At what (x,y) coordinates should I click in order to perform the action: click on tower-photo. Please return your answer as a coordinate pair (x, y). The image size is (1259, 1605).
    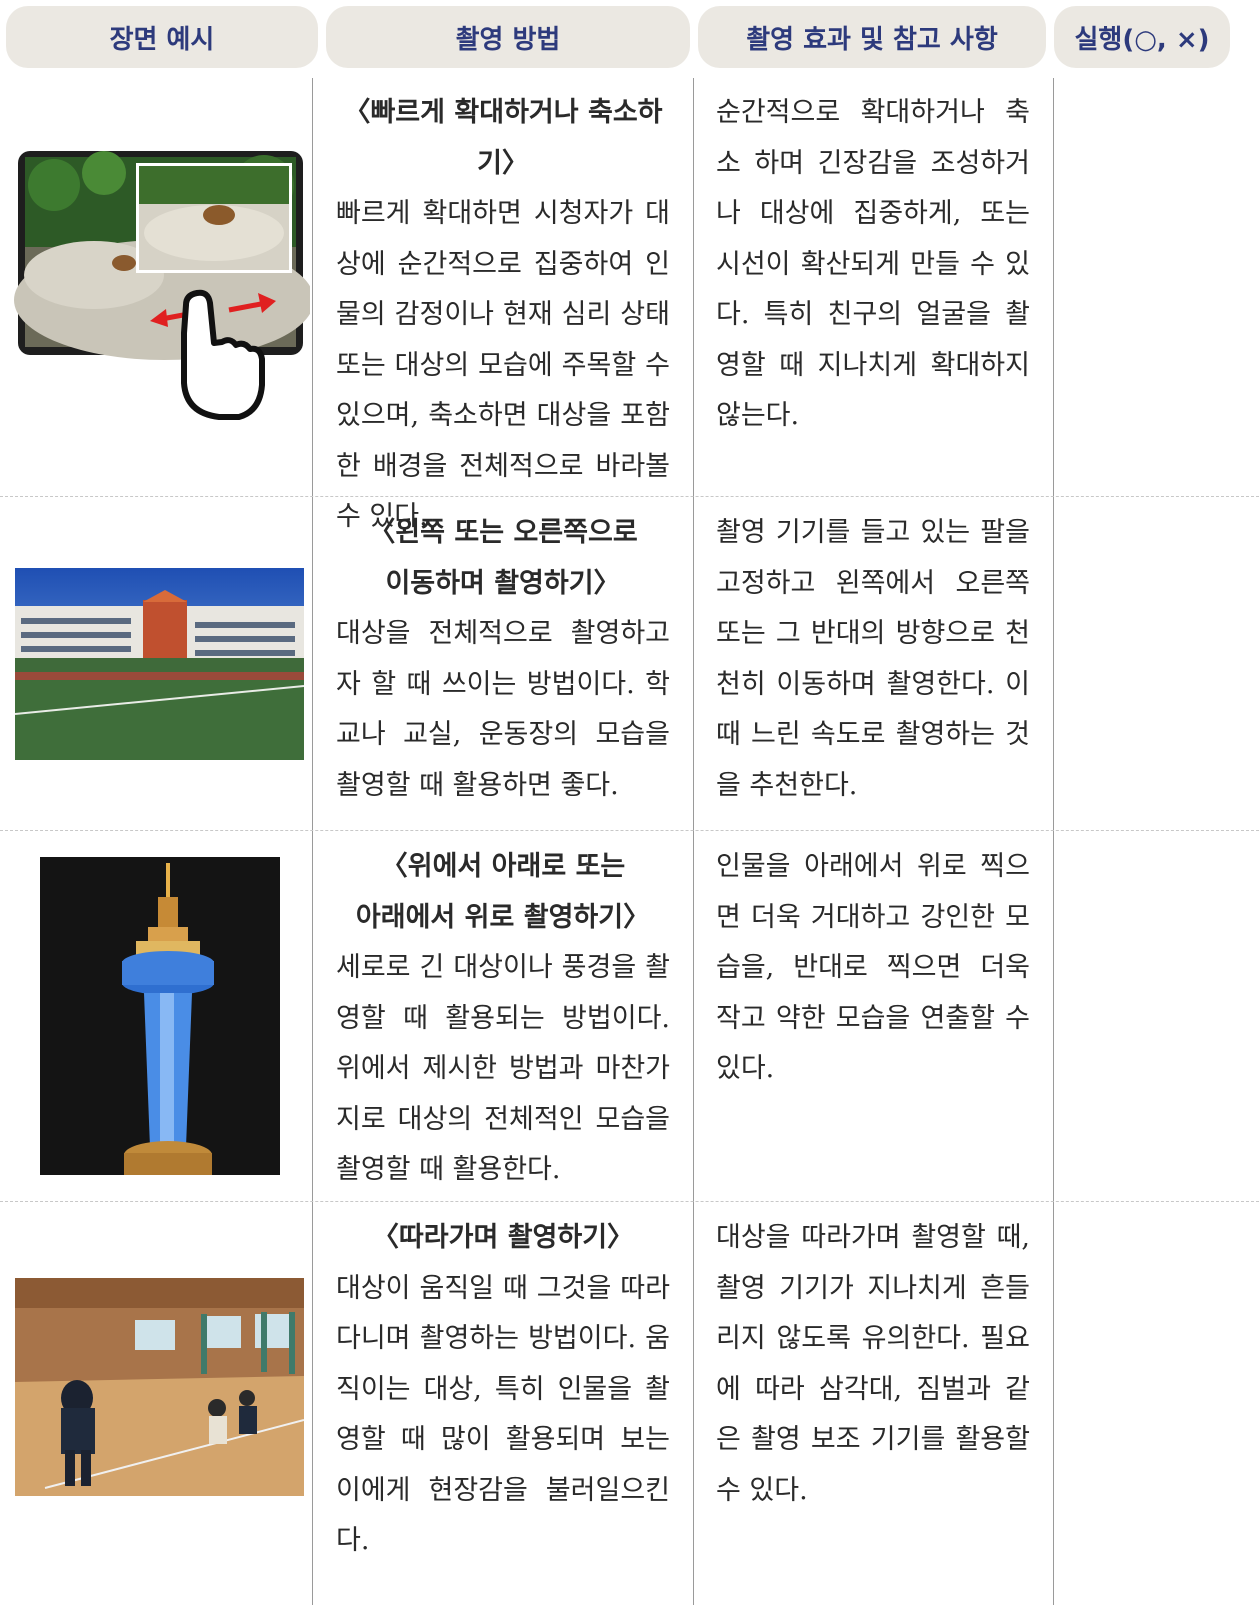
    Looking at the image, I should click on (160, 1016).